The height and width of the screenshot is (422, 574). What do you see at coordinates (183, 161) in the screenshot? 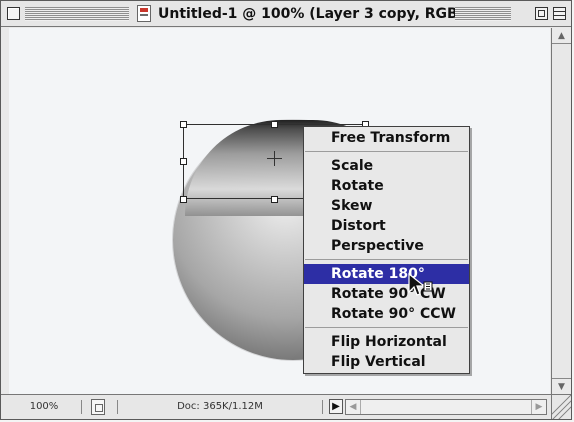
I see `transform-handle-middle-left` at bounding box center [183, 161].